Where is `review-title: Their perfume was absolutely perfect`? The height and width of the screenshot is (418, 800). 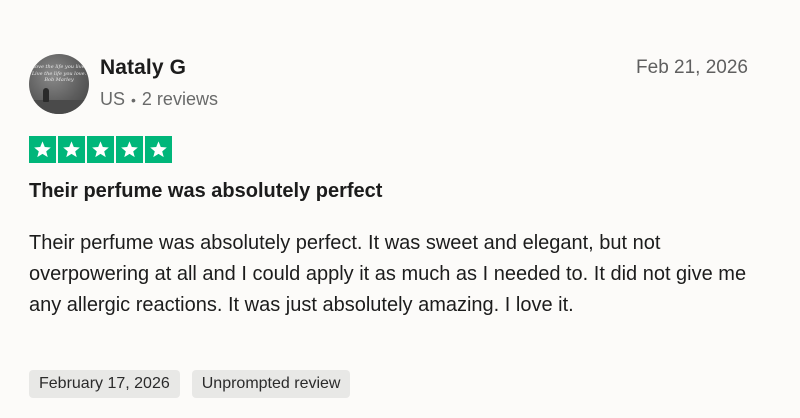
review-title: Their perfume was absolutely perfect is located at coordinates (205, 191).